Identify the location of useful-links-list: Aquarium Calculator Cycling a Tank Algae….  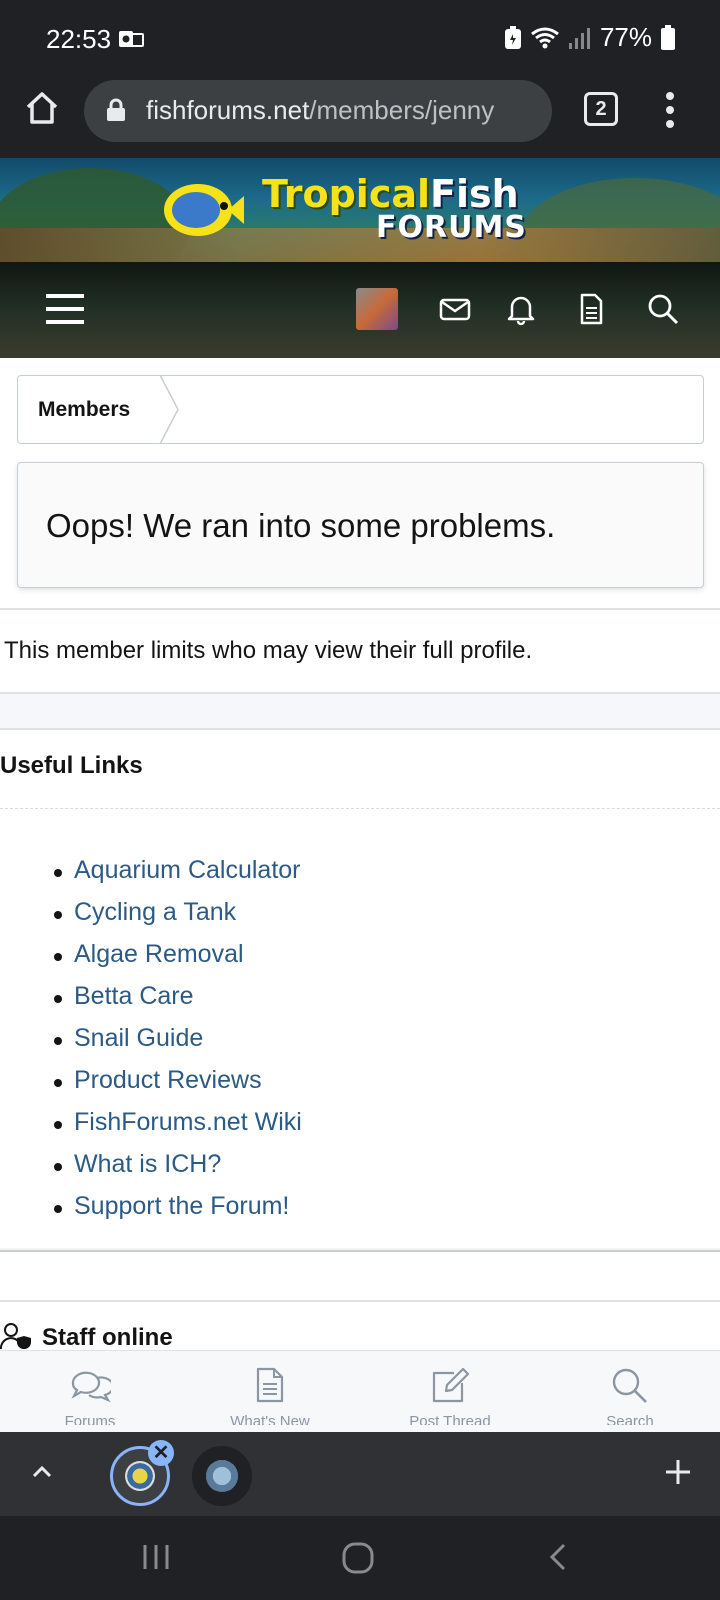
(178, 1045).